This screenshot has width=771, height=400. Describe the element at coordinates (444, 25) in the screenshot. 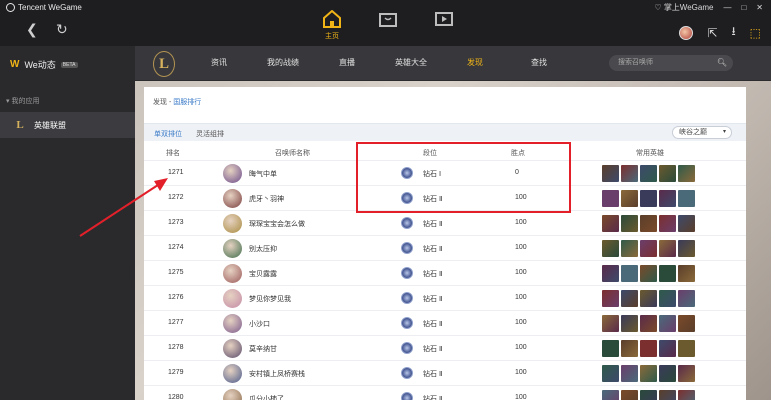

I see `tab-video` at that location.